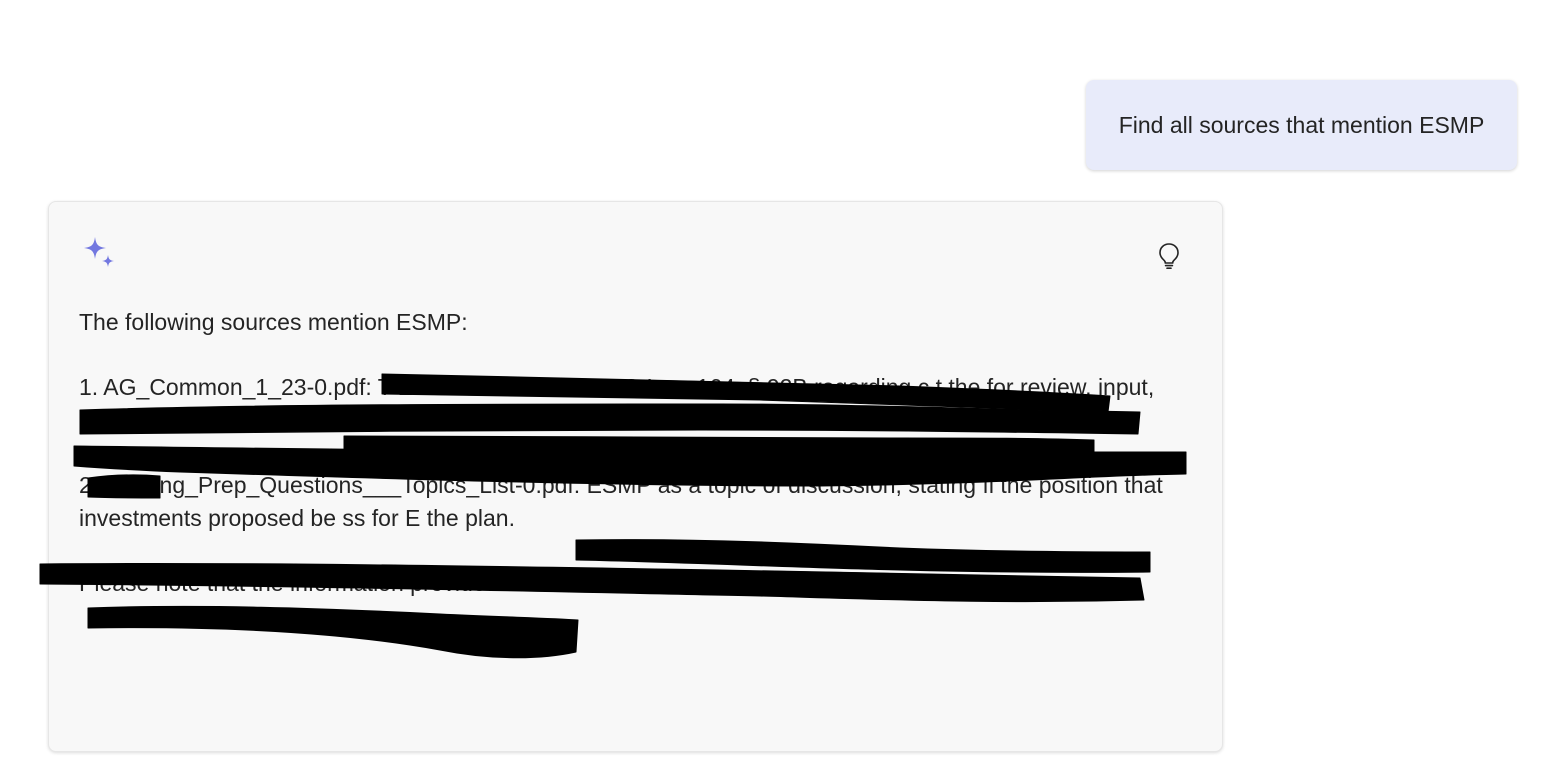  I want to click on user-message-bubble: Find all sources that mention ESMP, so click(1301, 125).